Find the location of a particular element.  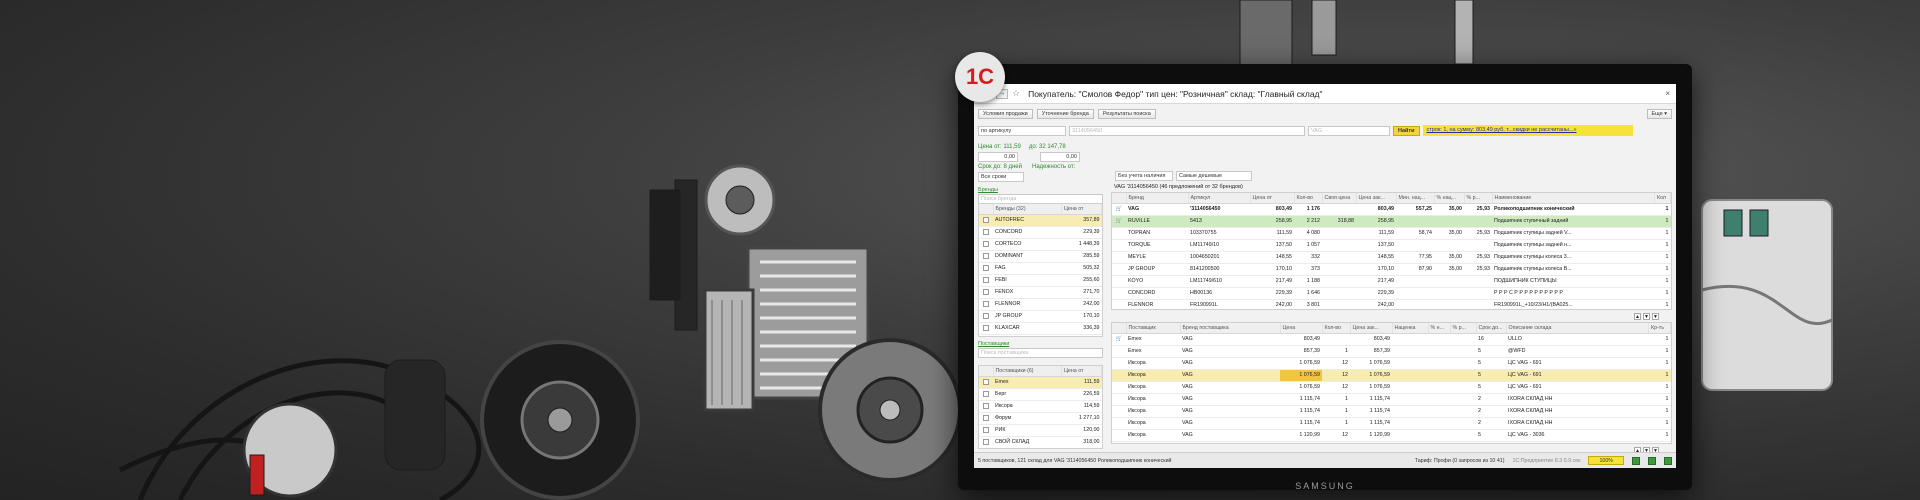

column-header: Своя цена is located at coordinates (1339, 198).